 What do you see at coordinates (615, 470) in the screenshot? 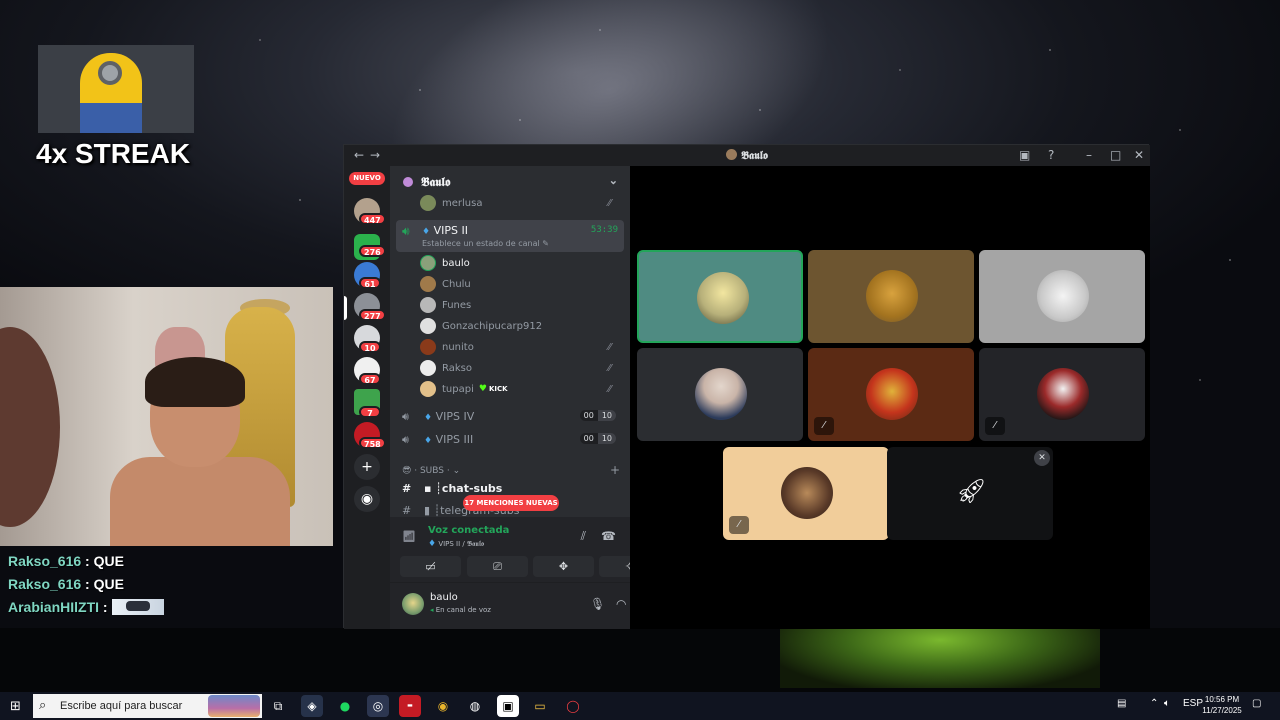
I see `add-channel-icon: +` at bounding box center [615, 470].